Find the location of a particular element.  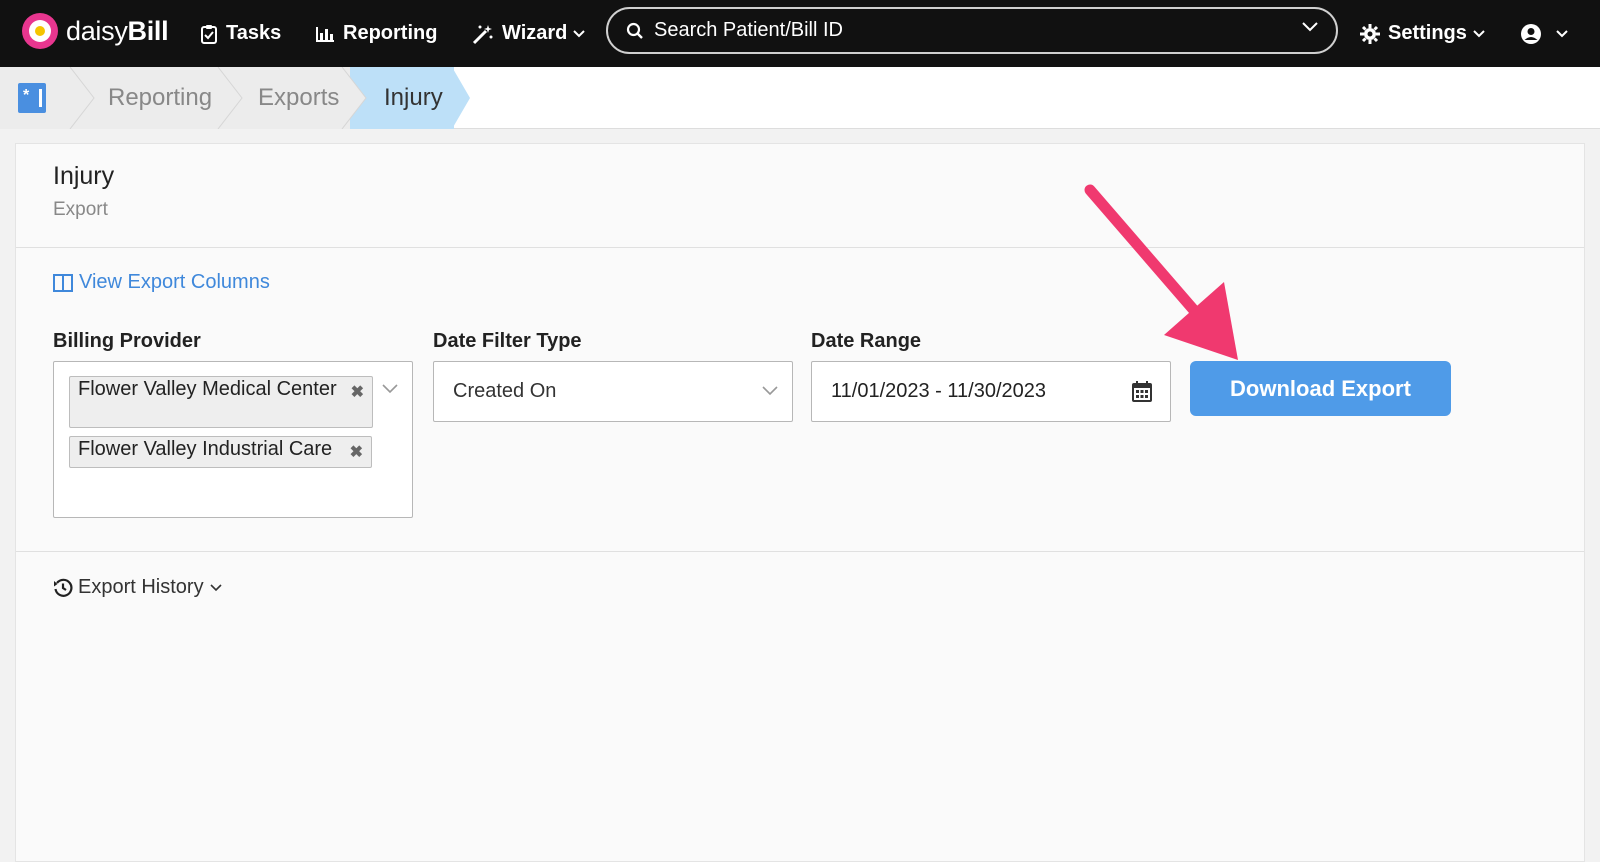

magic-wand-icon is located at coordinates (482, 34).